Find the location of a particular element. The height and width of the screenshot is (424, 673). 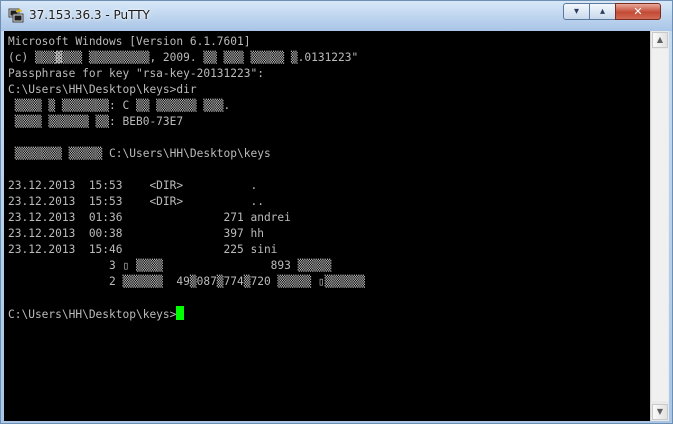

terminal-line: 23.12.2013 15:53 <DIR> .. is located at coordinates (136, 201).